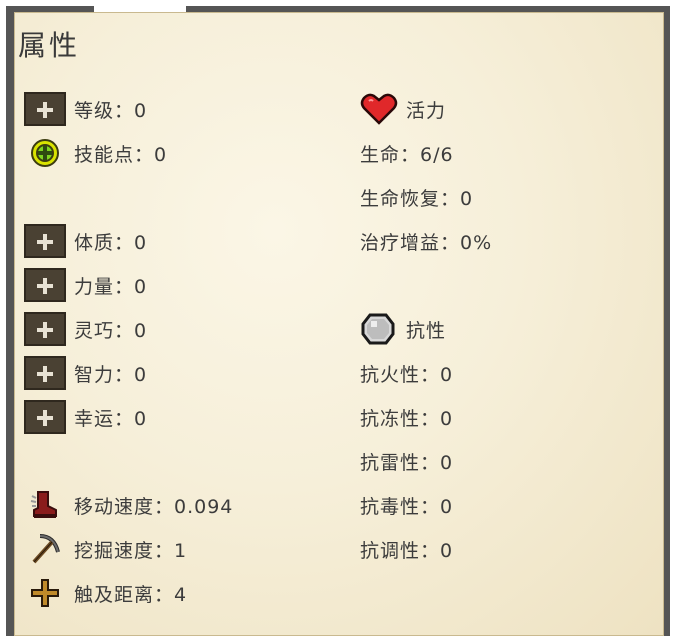 The image size is (678, 636). I want to click on constitution-label: 体质：0, so click(111, 242).